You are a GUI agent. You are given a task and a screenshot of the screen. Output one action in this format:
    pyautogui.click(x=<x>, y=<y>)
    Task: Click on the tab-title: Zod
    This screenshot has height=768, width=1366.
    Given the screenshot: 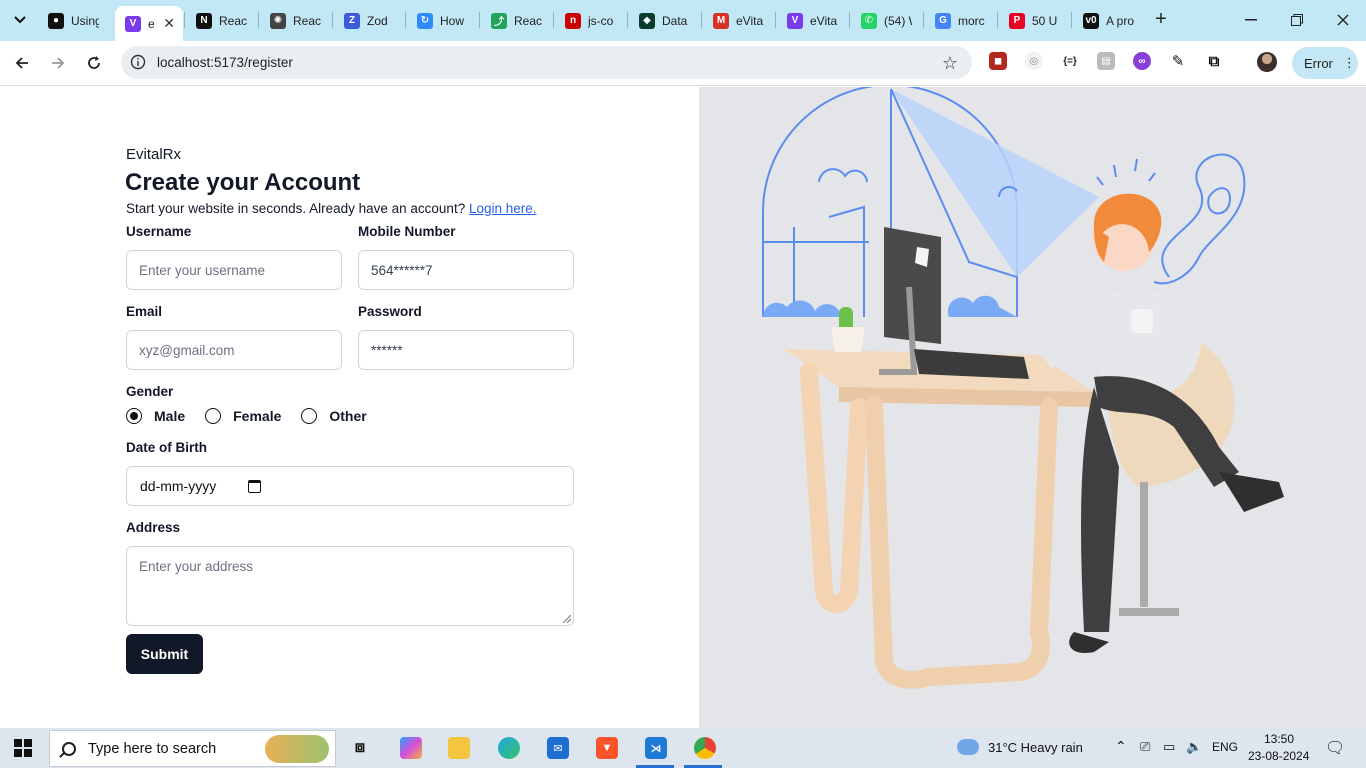 What is the action you would take?
    pyautogui.click(x=377, y=20)
    